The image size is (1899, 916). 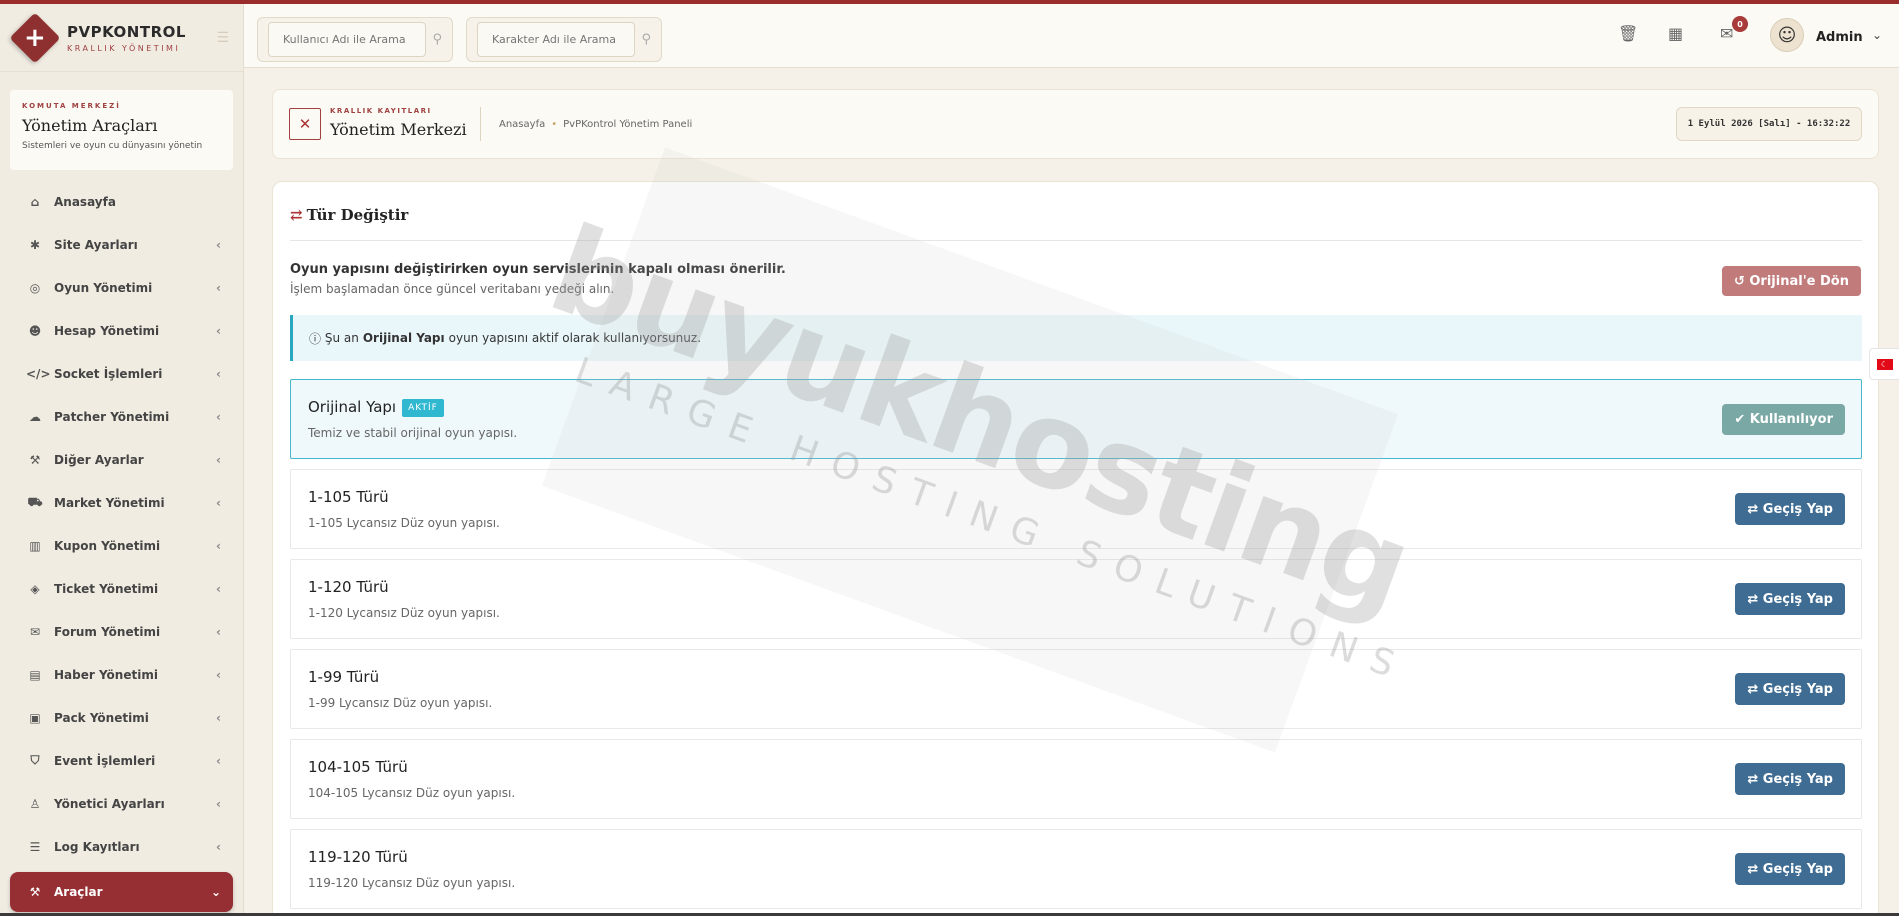 I want to click on tools-icon: ⚒, so click(x=35, y=892).